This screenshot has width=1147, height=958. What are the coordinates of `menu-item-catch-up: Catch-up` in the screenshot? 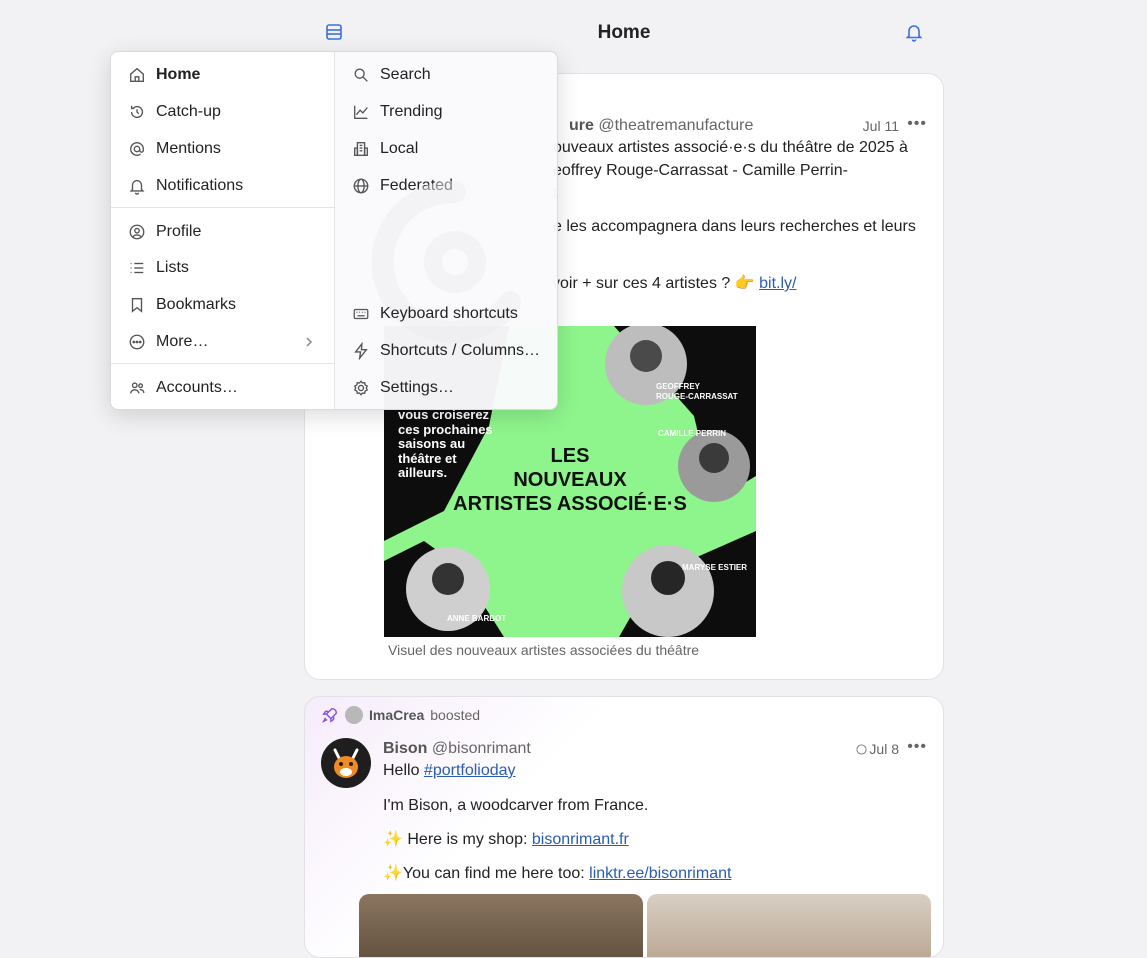 It's located at (222, 112).